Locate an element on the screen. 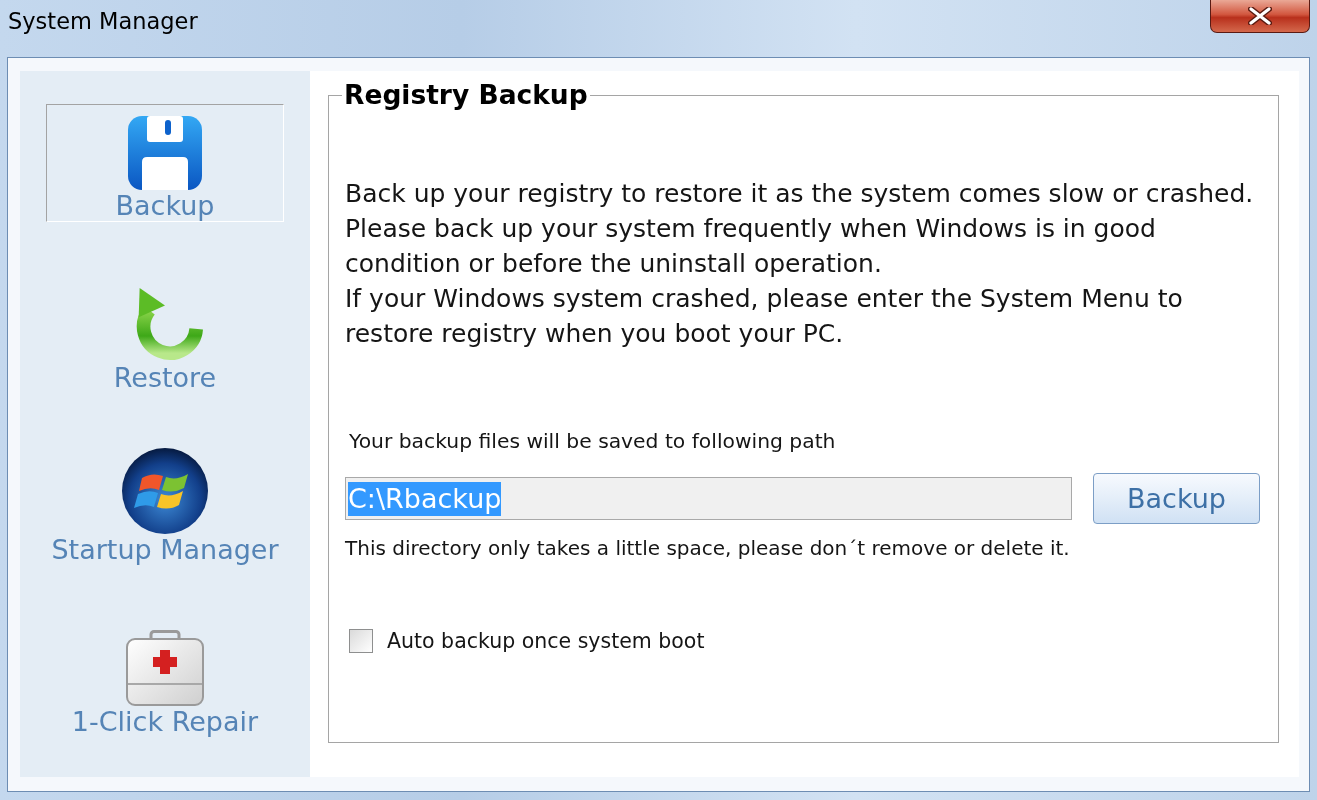 Image resolution: width=1317 pixels, height=800 pixels. sidebar-item: 1-Click Repair is located at coordinates (165, 679).